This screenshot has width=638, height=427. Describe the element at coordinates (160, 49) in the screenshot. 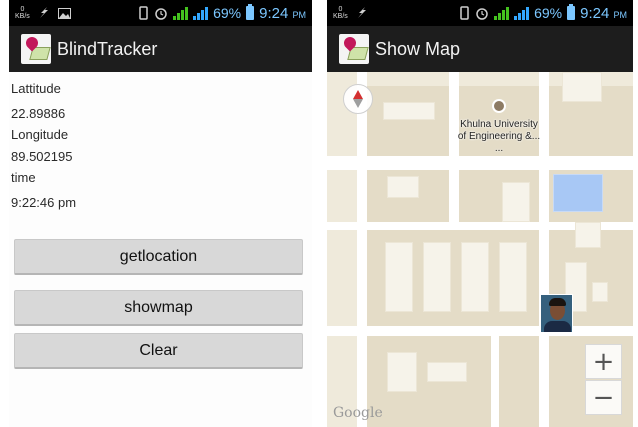

I see `action-bar: BlindTracker` at that location.